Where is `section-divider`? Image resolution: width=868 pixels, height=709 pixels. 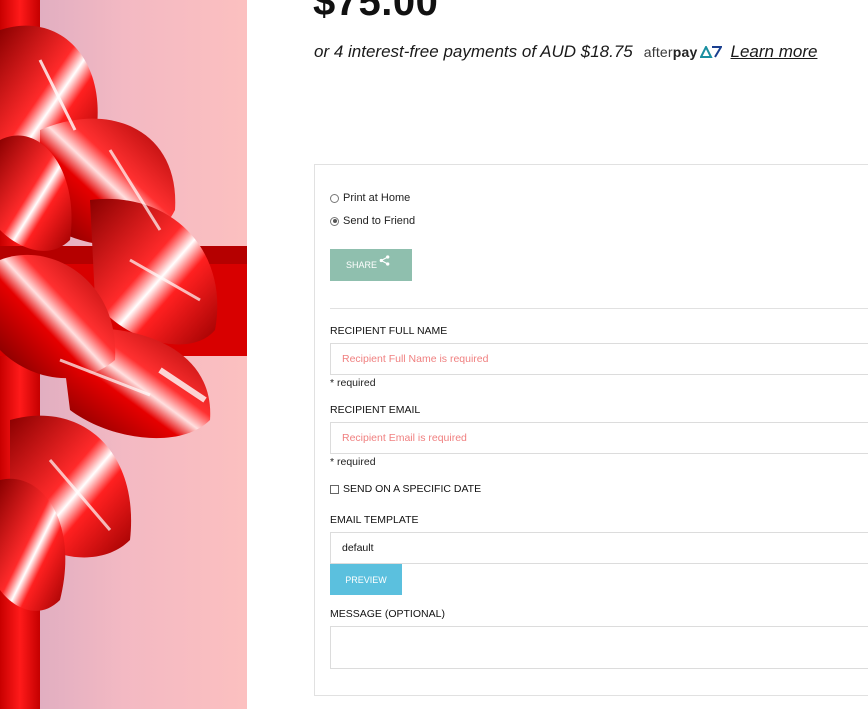 section-divider is located at coordinates (599, 308).